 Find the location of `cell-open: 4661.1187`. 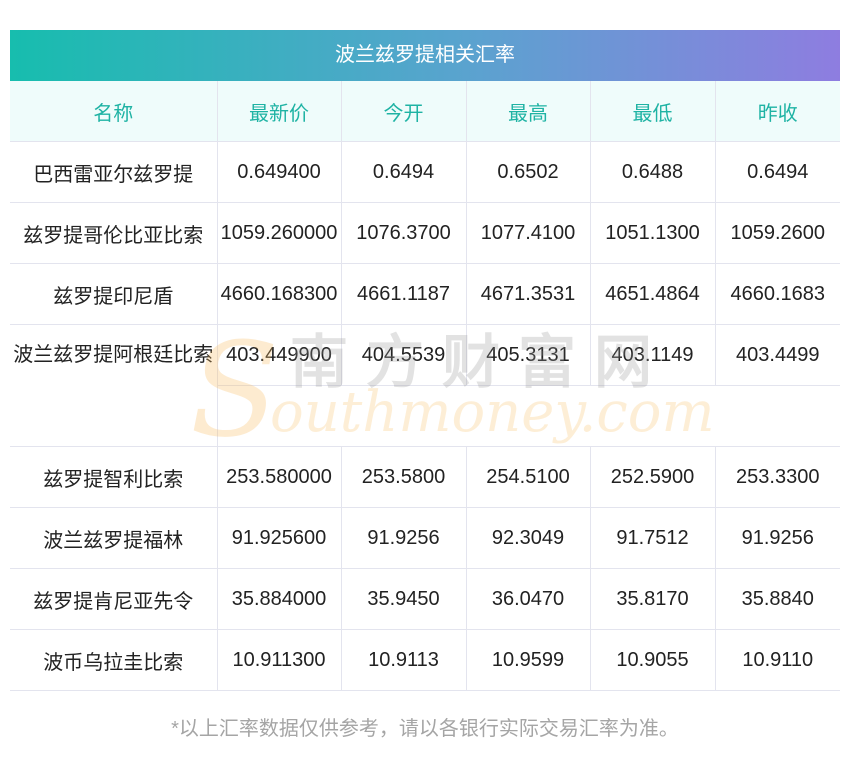

cell-open: 4661.1187 is located at coordinates (403, 294).